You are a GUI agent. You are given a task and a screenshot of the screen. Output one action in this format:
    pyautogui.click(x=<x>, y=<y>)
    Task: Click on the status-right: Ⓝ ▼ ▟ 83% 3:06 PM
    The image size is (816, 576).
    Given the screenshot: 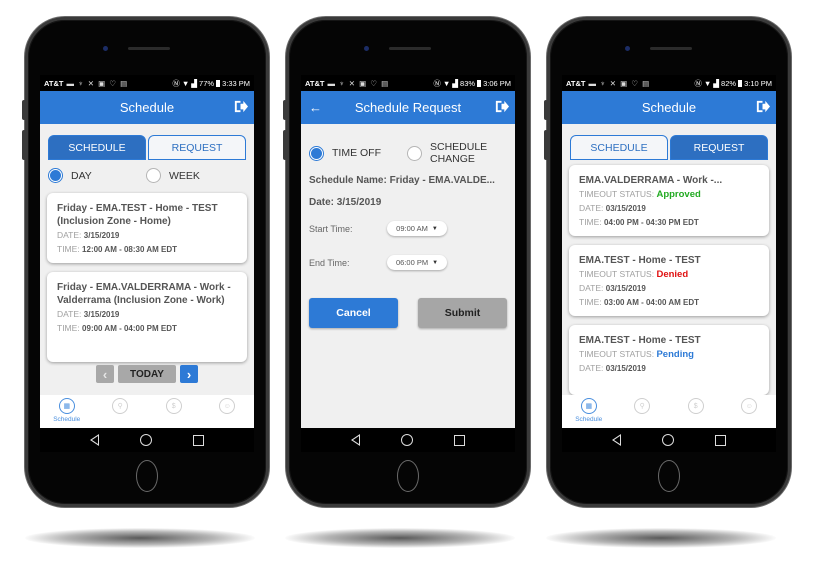 What is the action you would take?
    pyautogui.click(x=472, y=83)
    